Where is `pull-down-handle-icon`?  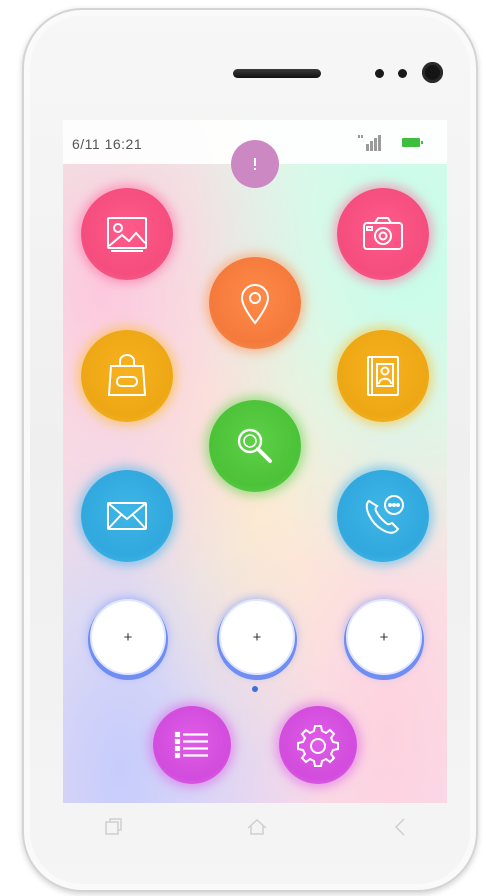
pull-down-handle-icon is located at coordinates (255, 164).